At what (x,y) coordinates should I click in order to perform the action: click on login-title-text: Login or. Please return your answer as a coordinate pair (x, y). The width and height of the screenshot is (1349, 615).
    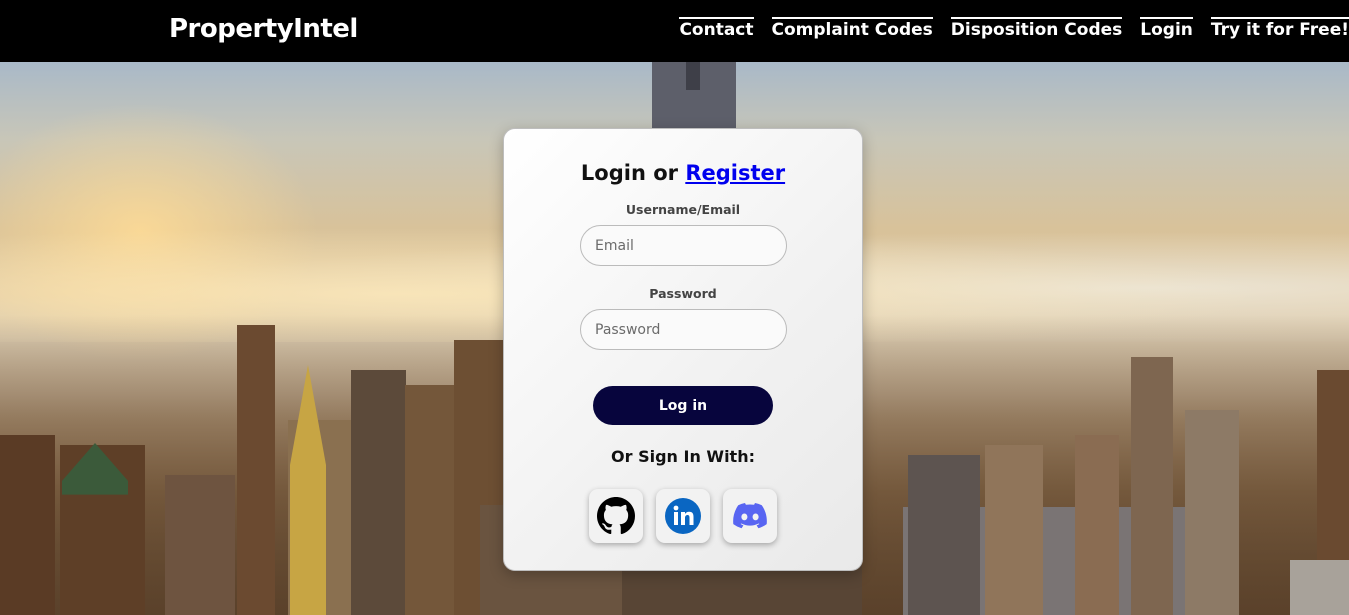
    Looking at the image, I should click on (633, 173).